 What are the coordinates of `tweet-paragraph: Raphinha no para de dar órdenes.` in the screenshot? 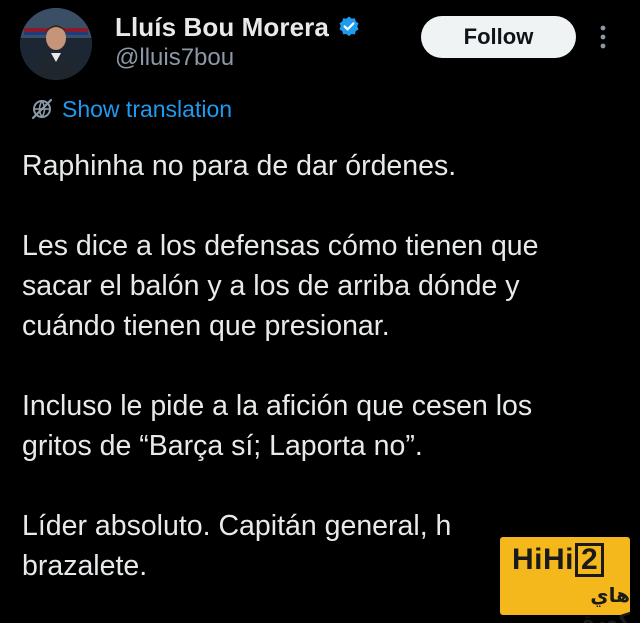 It's located at (322, 166).